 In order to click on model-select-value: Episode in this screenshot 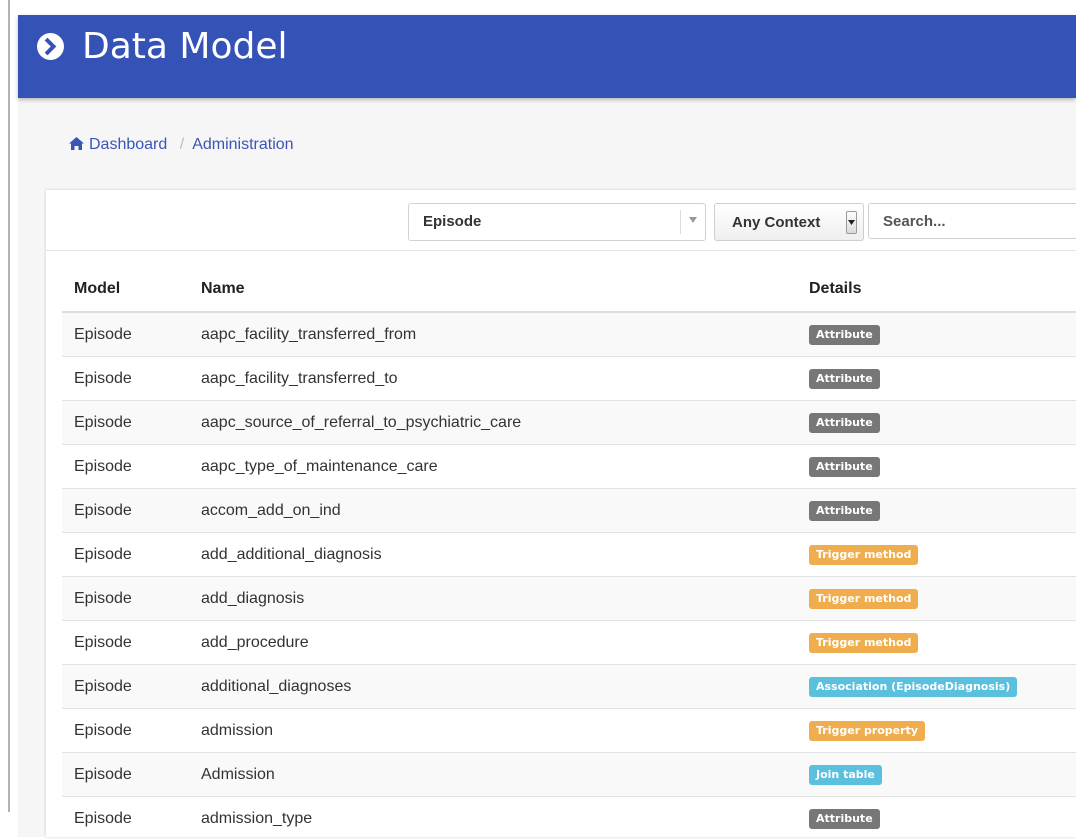, I will do `click(452, 221)`.